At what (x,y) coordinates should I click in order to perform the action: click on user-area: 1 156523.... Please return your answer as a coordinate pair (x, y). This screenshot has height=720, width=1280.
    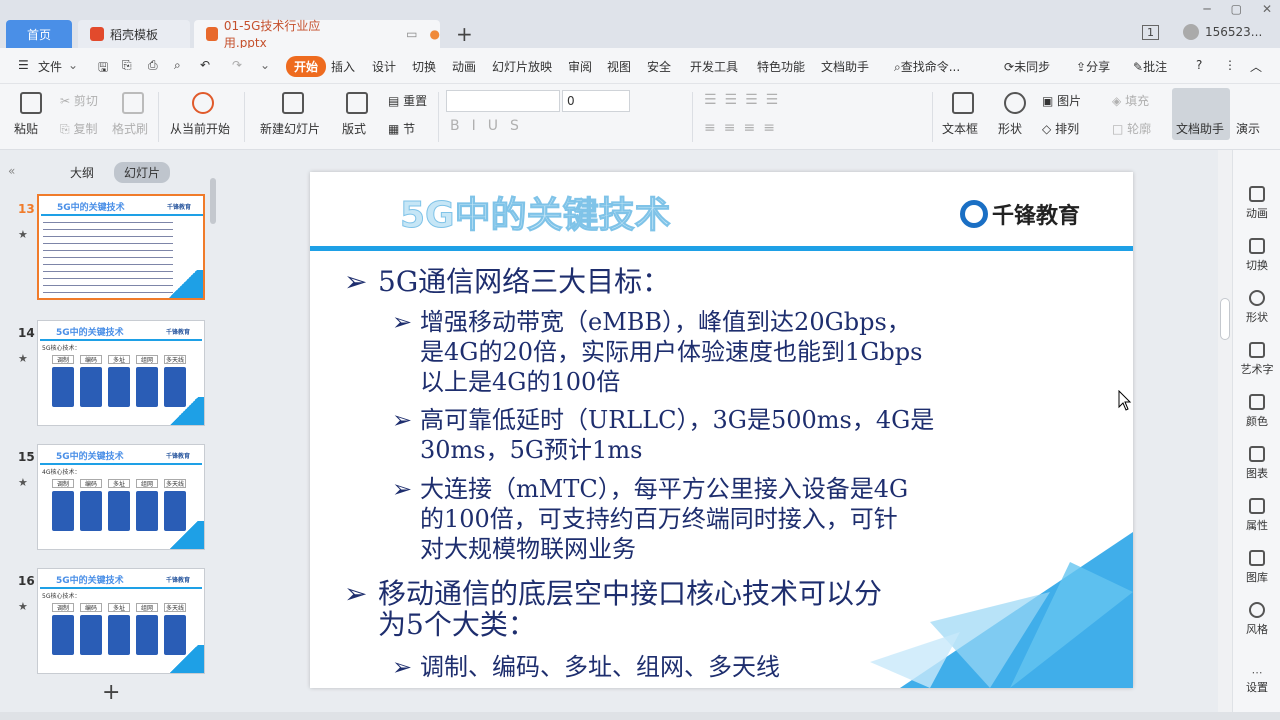
    Looking at the image, I should click on (1202, 32).